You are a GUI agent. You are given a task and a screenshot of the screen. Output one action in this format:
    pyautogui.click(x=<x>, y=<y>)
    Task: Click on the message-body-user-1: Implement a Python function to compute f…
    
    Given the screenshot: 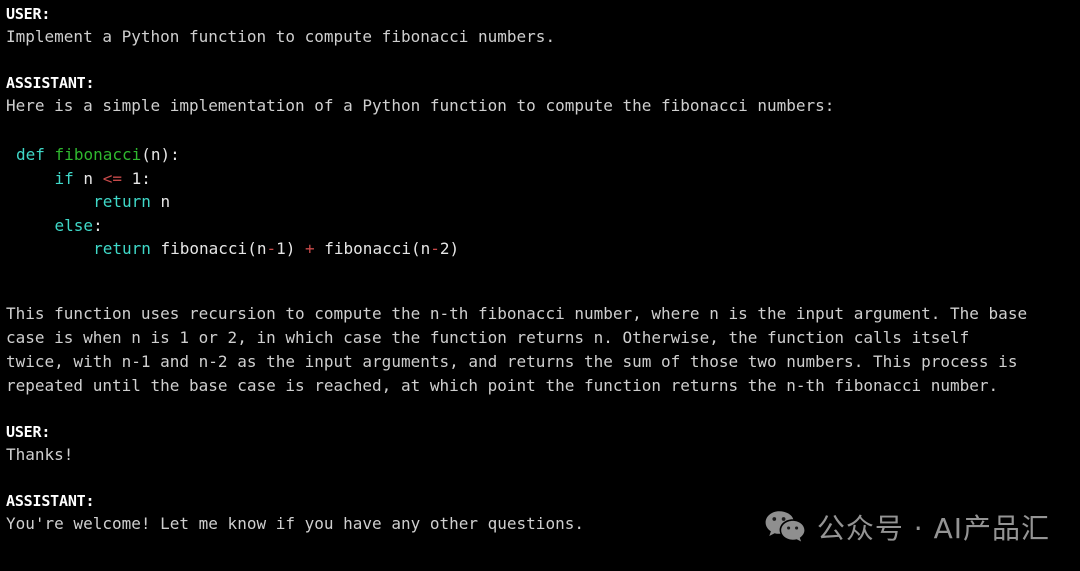 What is the action you would take?
    pyautogui.click(x=281, y=36)
    